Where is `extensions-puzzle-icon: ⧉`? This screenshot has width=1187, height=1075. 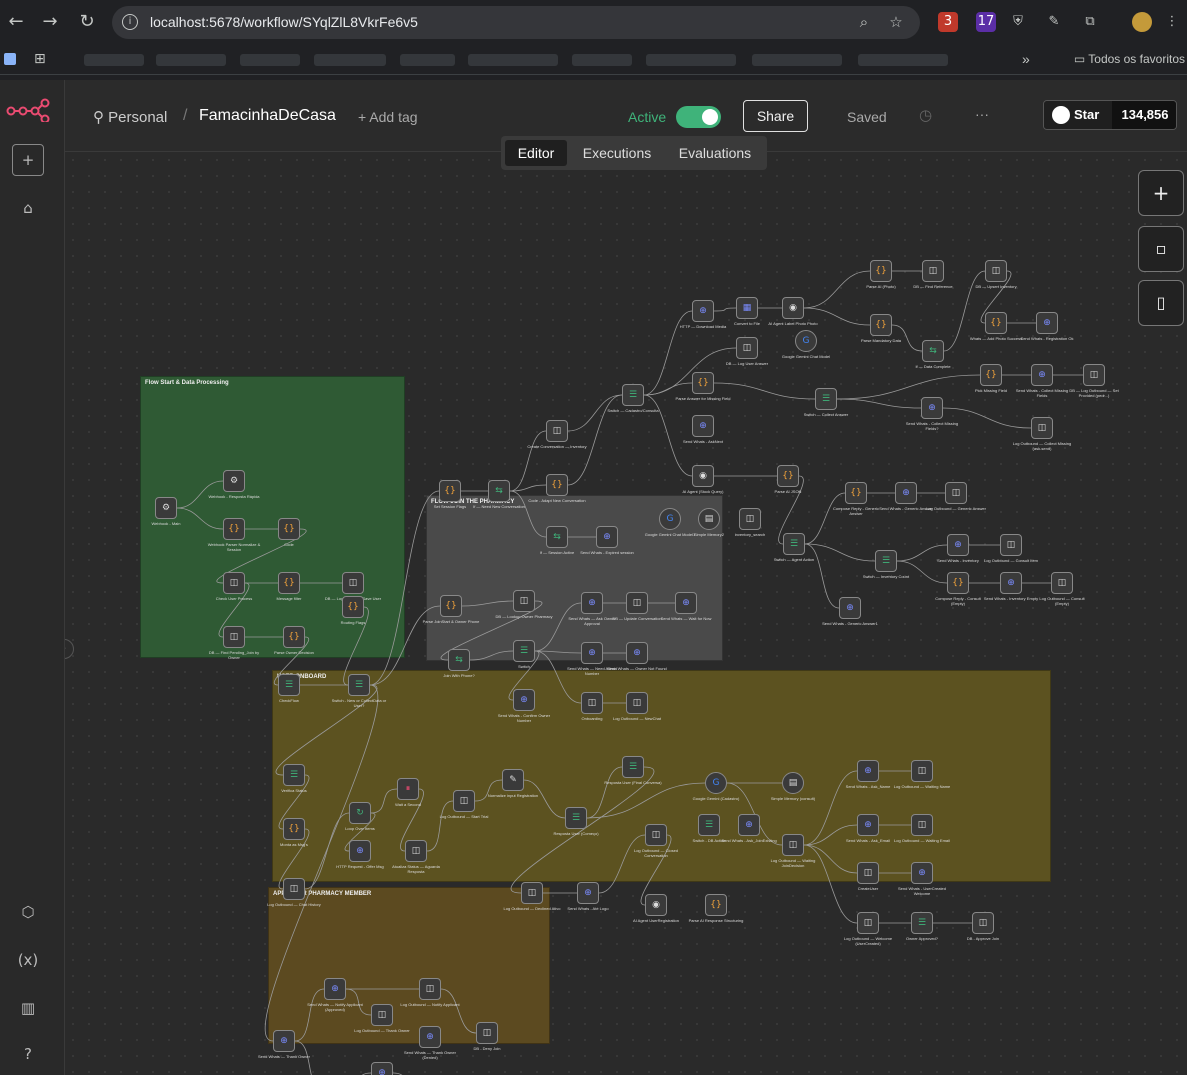 extensions-puzzle-icon: ⧉ is located at coordinates (1090, 22).